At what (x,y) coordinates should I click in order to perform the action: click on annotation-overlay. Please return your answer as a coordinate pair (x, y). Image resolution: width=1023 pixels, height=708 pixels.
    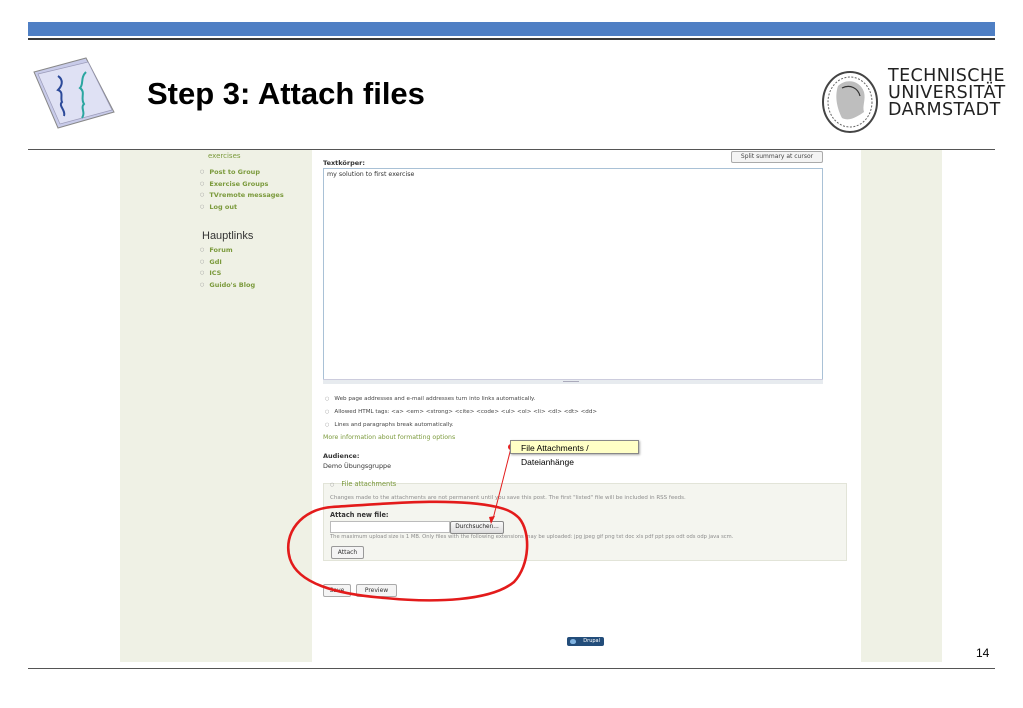
    Looking at the image, I should click on (408, 524).